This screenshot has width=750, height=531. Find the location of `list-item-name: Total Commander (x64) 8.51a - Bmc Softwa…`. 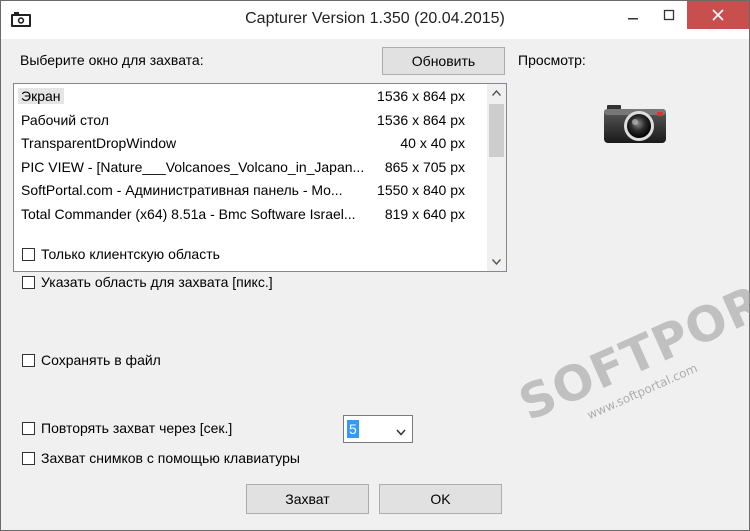

list-item-name: Total Commander (x64) 8.51a - Bmc Softwa… is located at coordinates (188, 213).